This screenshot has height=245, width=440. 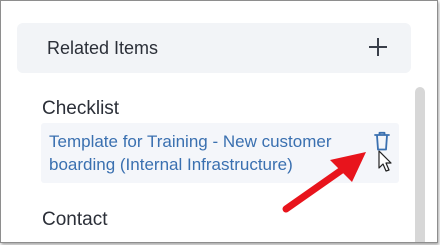 I want to click on panel-title: Related Items, so click(x=103, y=48).